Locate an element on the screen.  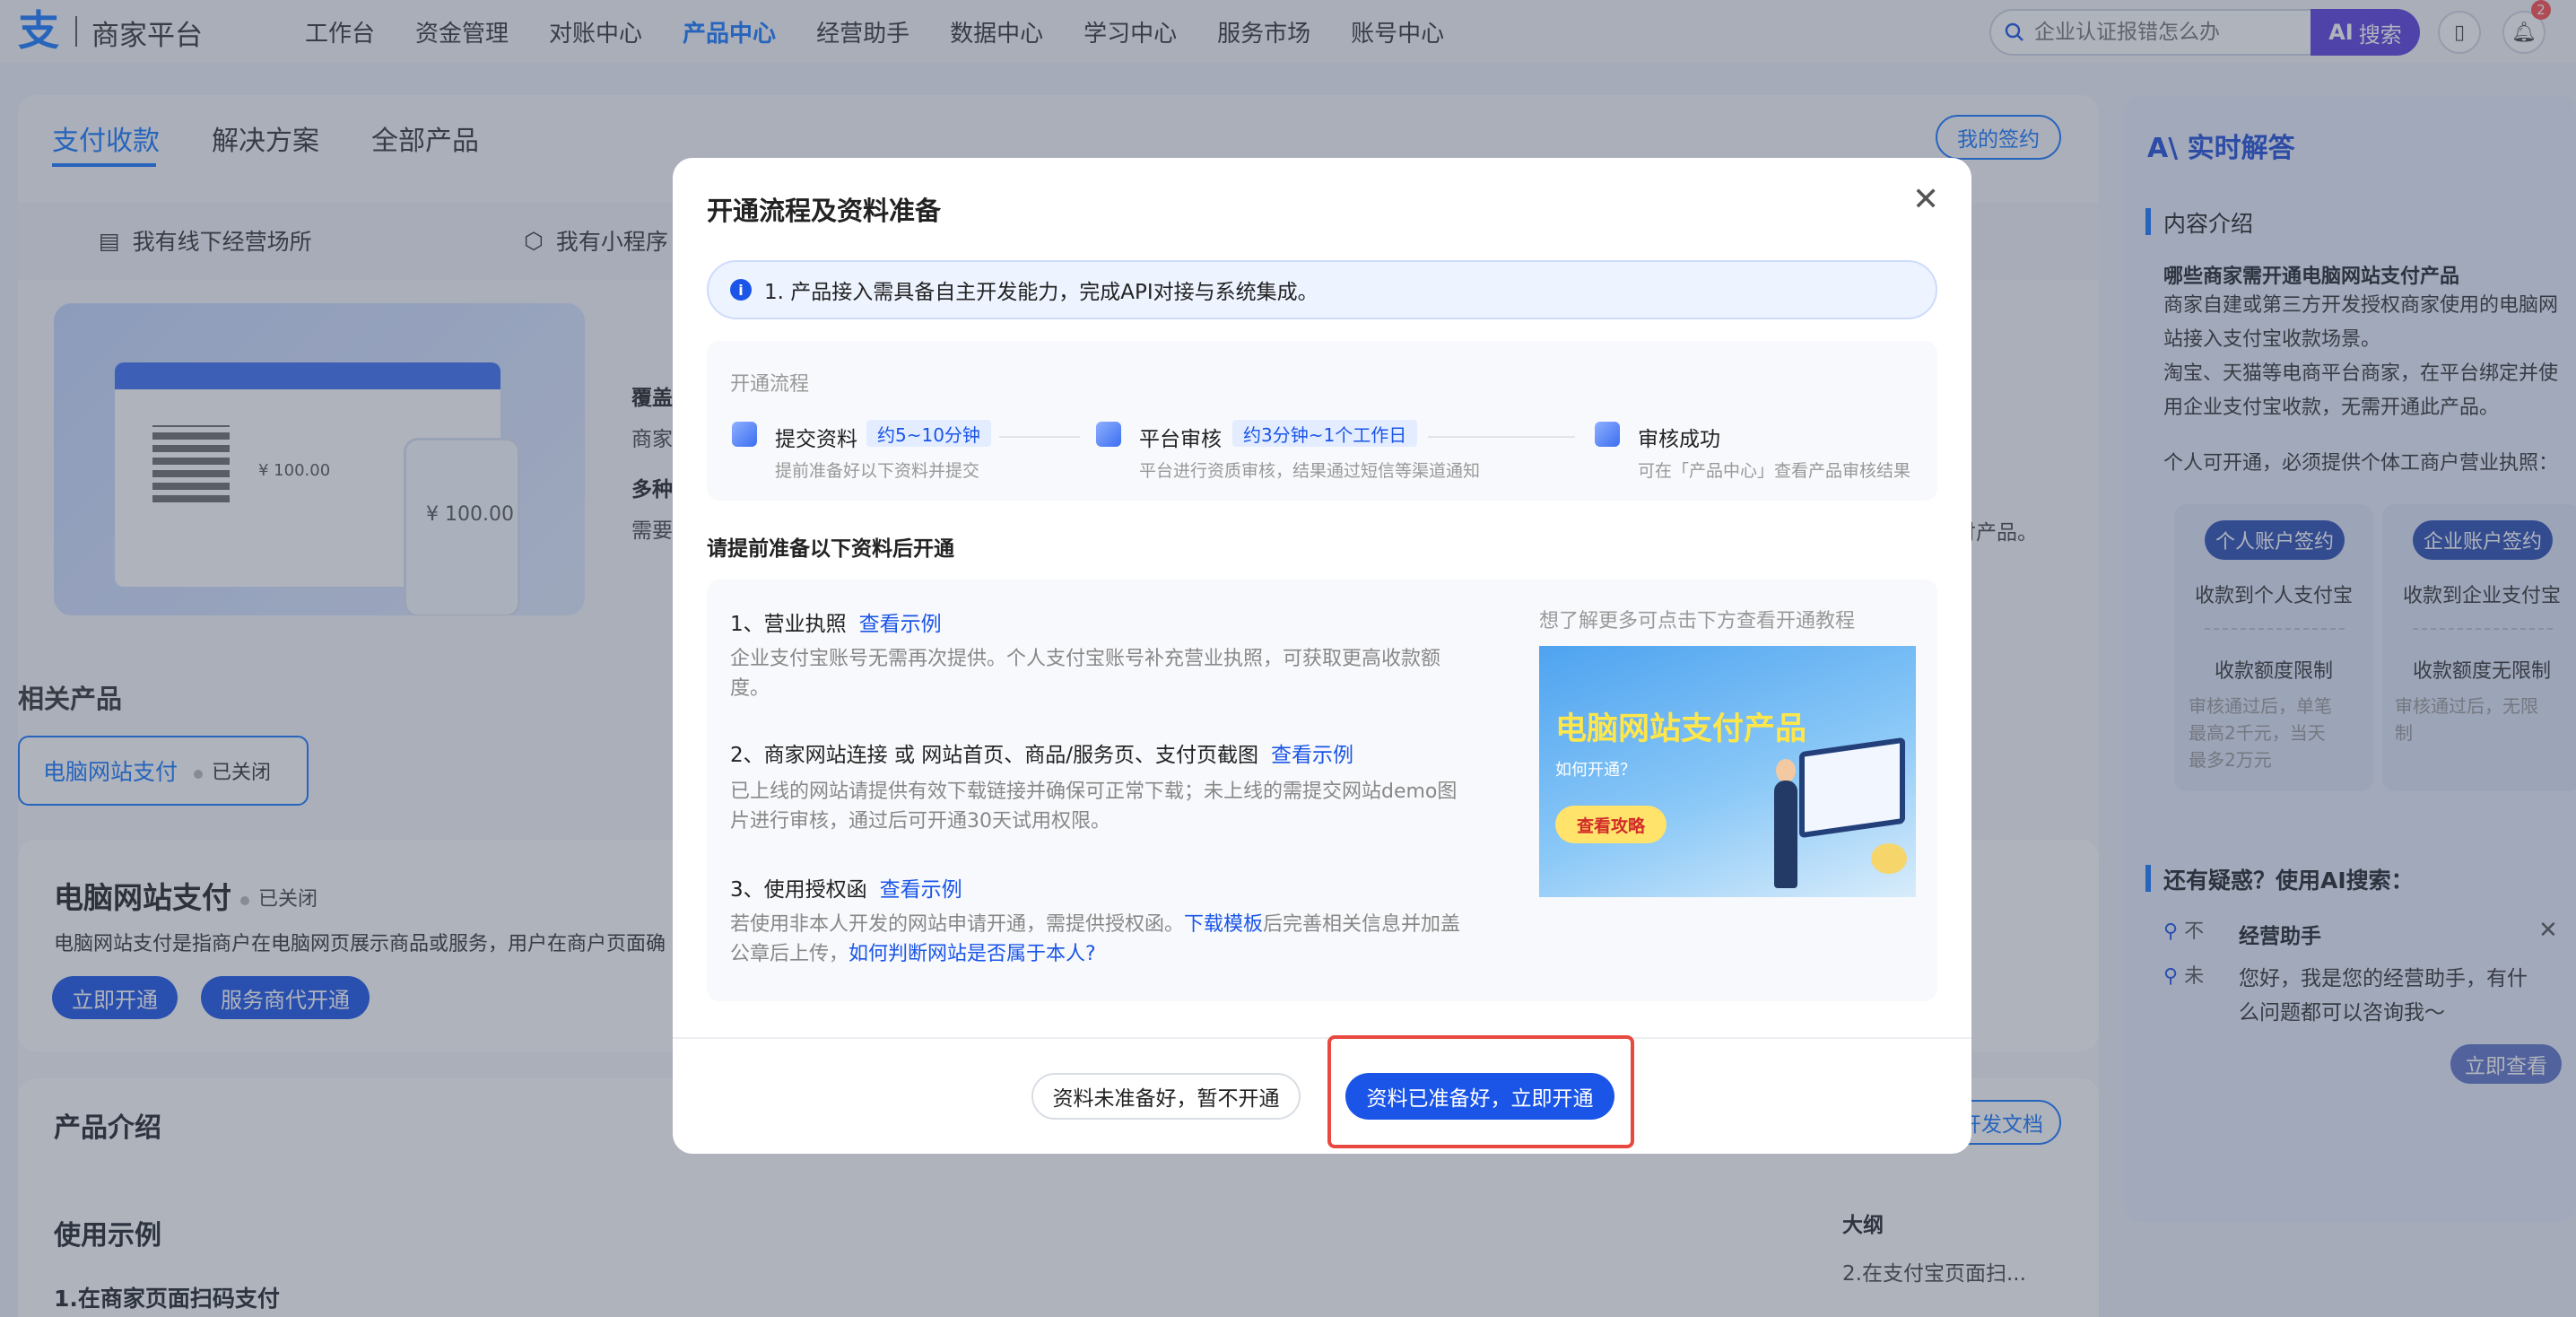
info-icon: i is located at coordinates (741, 290).